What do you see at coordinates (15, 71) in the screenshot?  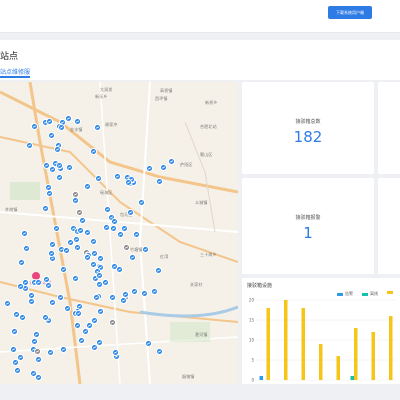 I see `tab-active: 站点维修服务平台` at bounding box center [15, 71].